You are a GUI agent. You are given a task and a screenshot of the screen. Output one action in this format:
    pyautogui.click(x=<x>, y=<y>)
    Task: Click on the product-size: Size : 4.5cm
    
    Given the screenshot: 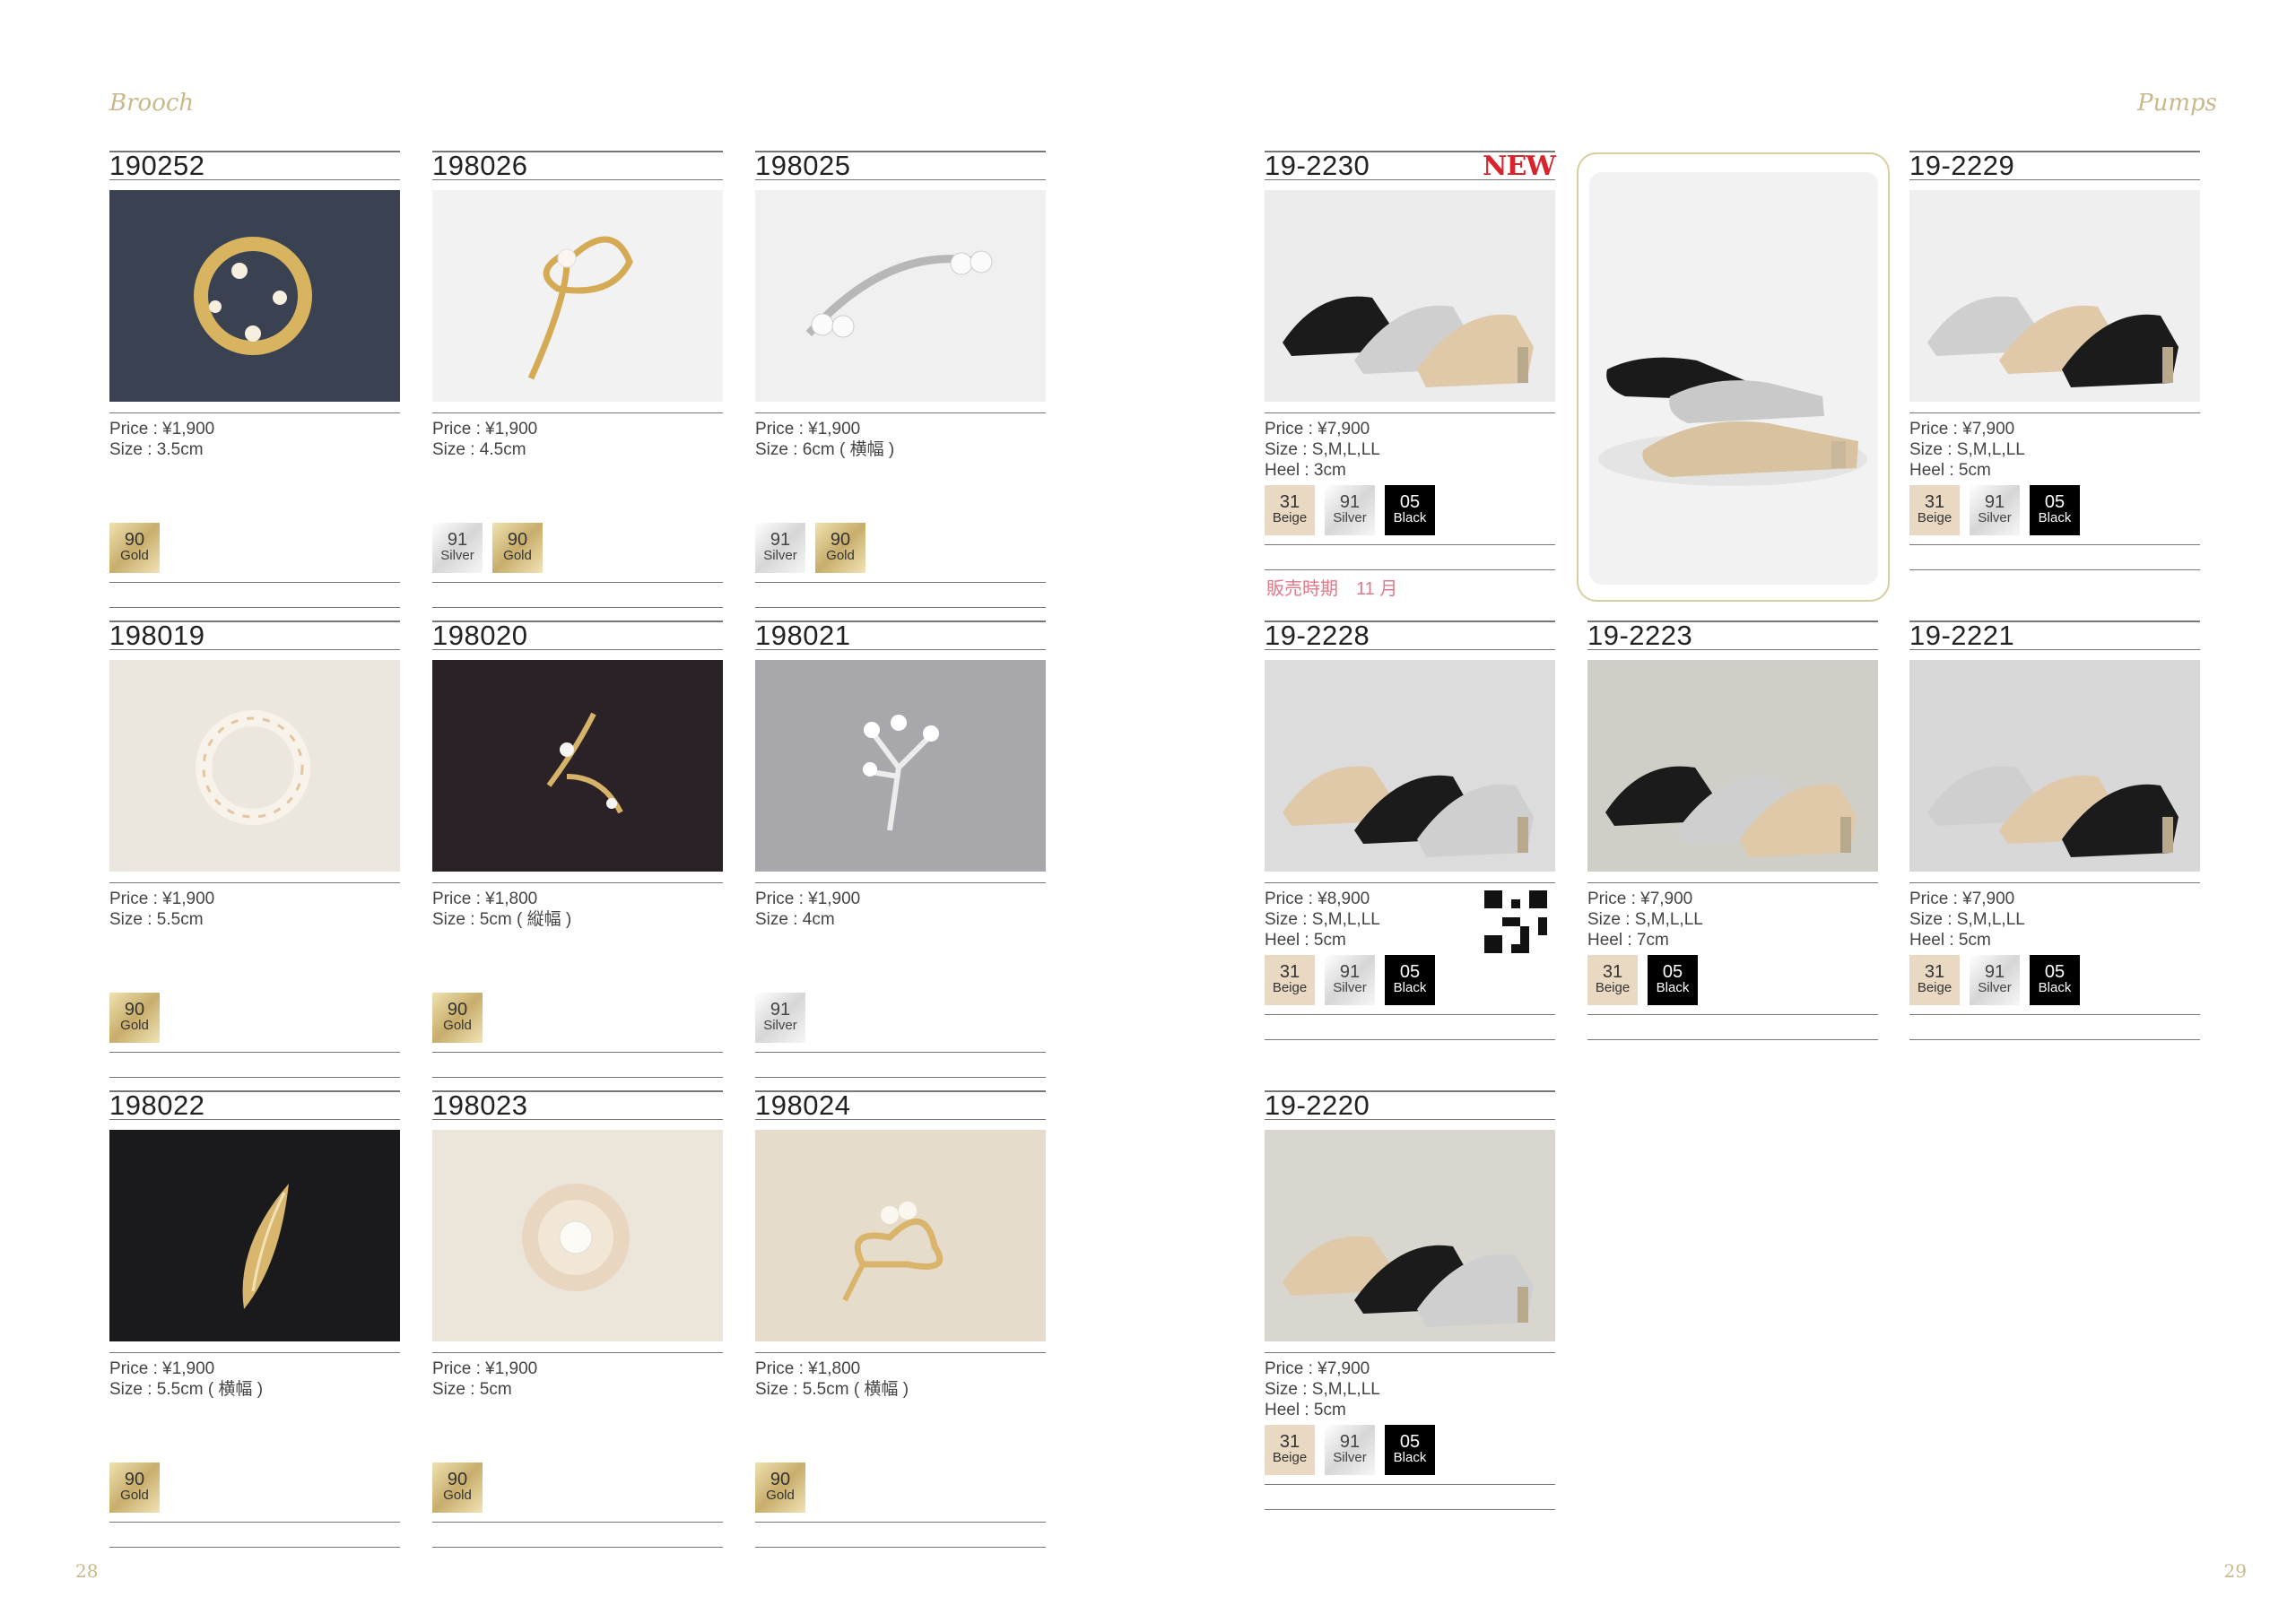 What is the action you would take?
    pyautogui.click(x=479, y=449)
    